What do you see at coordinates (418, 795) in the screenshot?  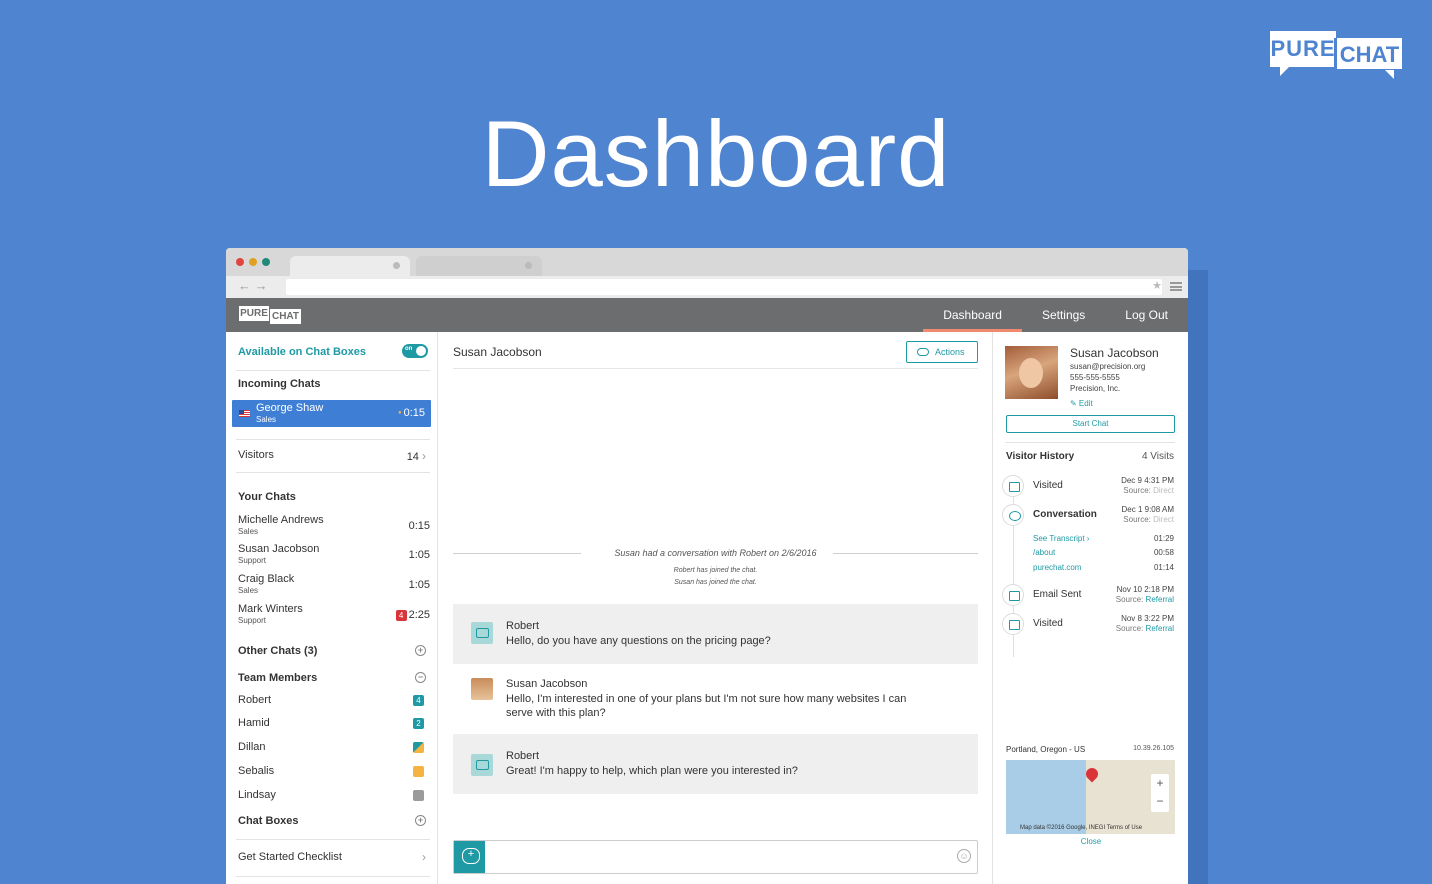 I see `member-offline-status-icon` at bounding box center [418, 795].